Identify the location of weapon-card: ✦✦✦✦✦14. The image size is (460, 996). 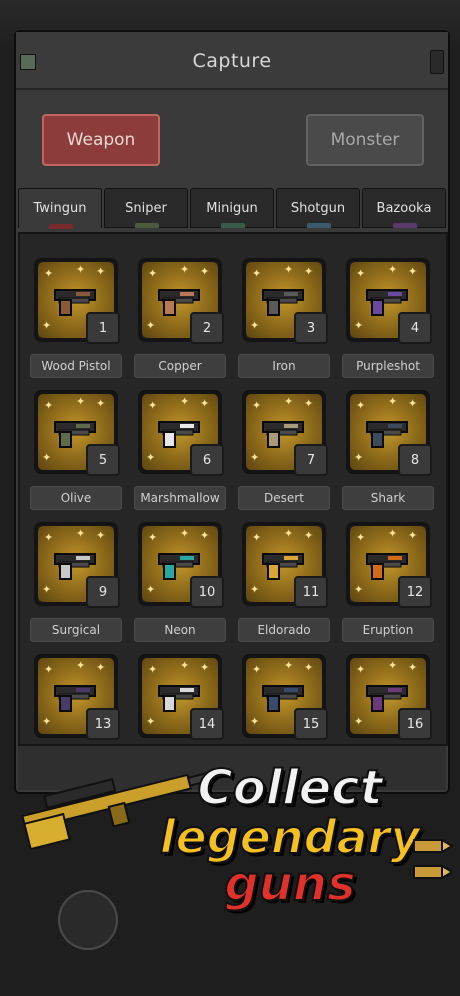
(180, 699).